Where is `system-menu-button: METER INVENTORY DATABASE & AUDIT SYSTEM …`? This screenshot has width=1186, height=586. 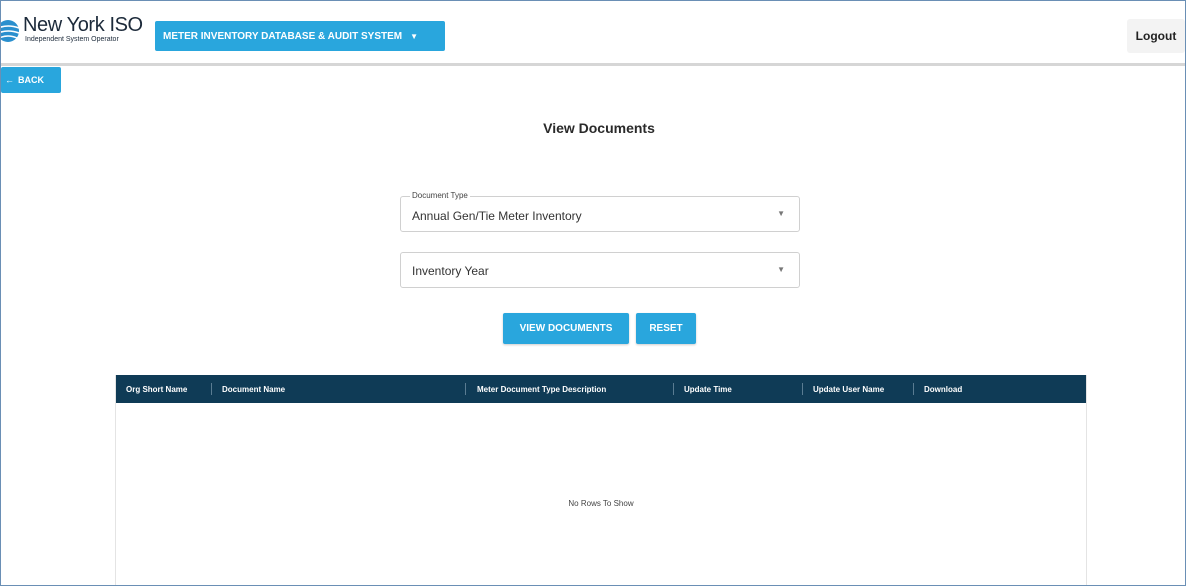 system-menu-button: METER INVENTORY DATABASE & AUDIT SYSTEM … is located at coordinates (300, 36).